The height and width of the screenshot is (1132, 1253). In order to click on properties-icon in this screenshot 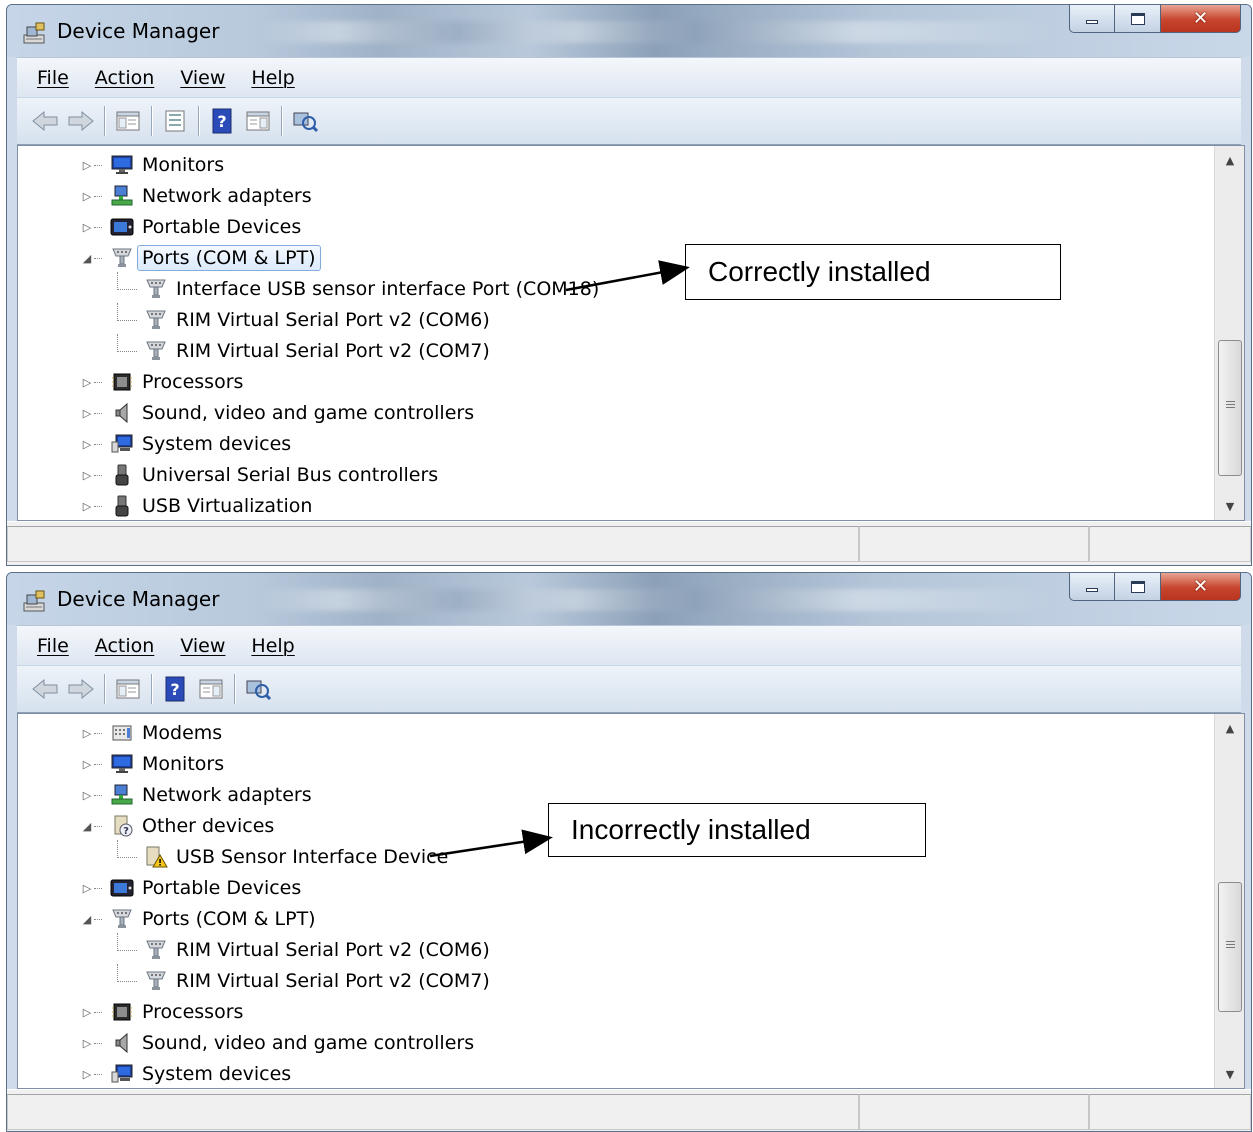, I will do `click(175, 121)`.